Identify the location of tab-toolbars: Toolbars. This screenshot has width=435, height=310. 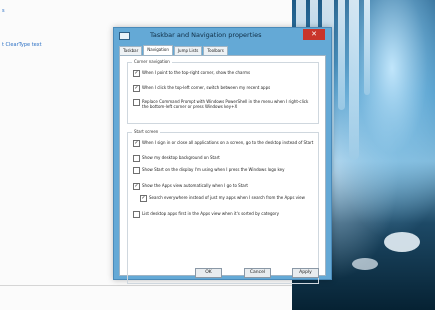
(215, 50).